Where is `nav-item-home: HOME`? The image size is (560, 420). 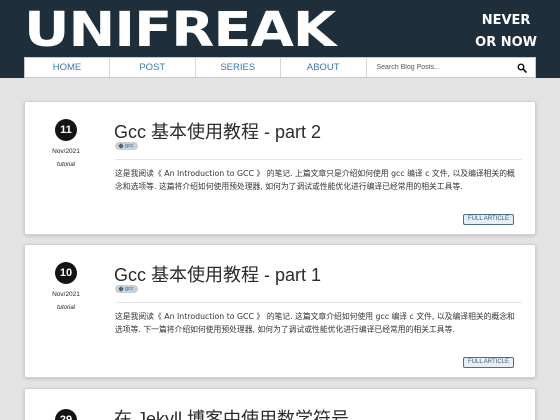
nav-item-home: HOME is located at coordinates (67, 67).